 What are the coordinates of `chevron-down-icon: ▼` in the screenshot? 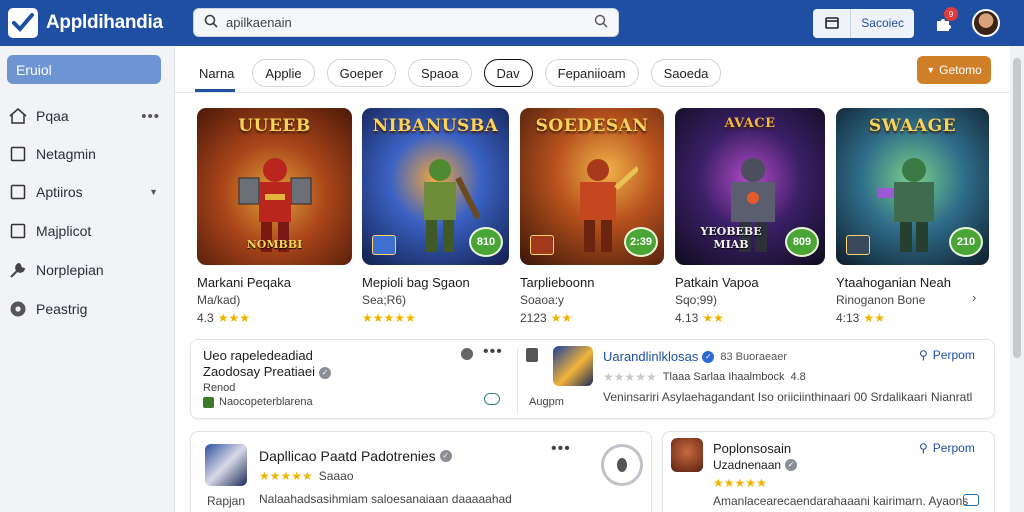 It's located at (153, 192).